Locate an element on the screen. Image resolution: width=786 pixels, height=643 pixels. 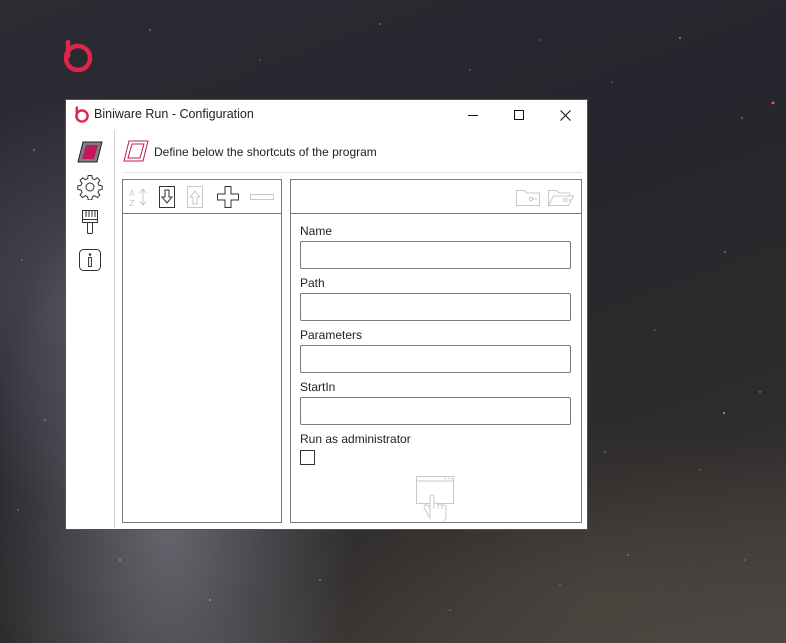
browse-folder-icon is located at coordinates (528, 198).